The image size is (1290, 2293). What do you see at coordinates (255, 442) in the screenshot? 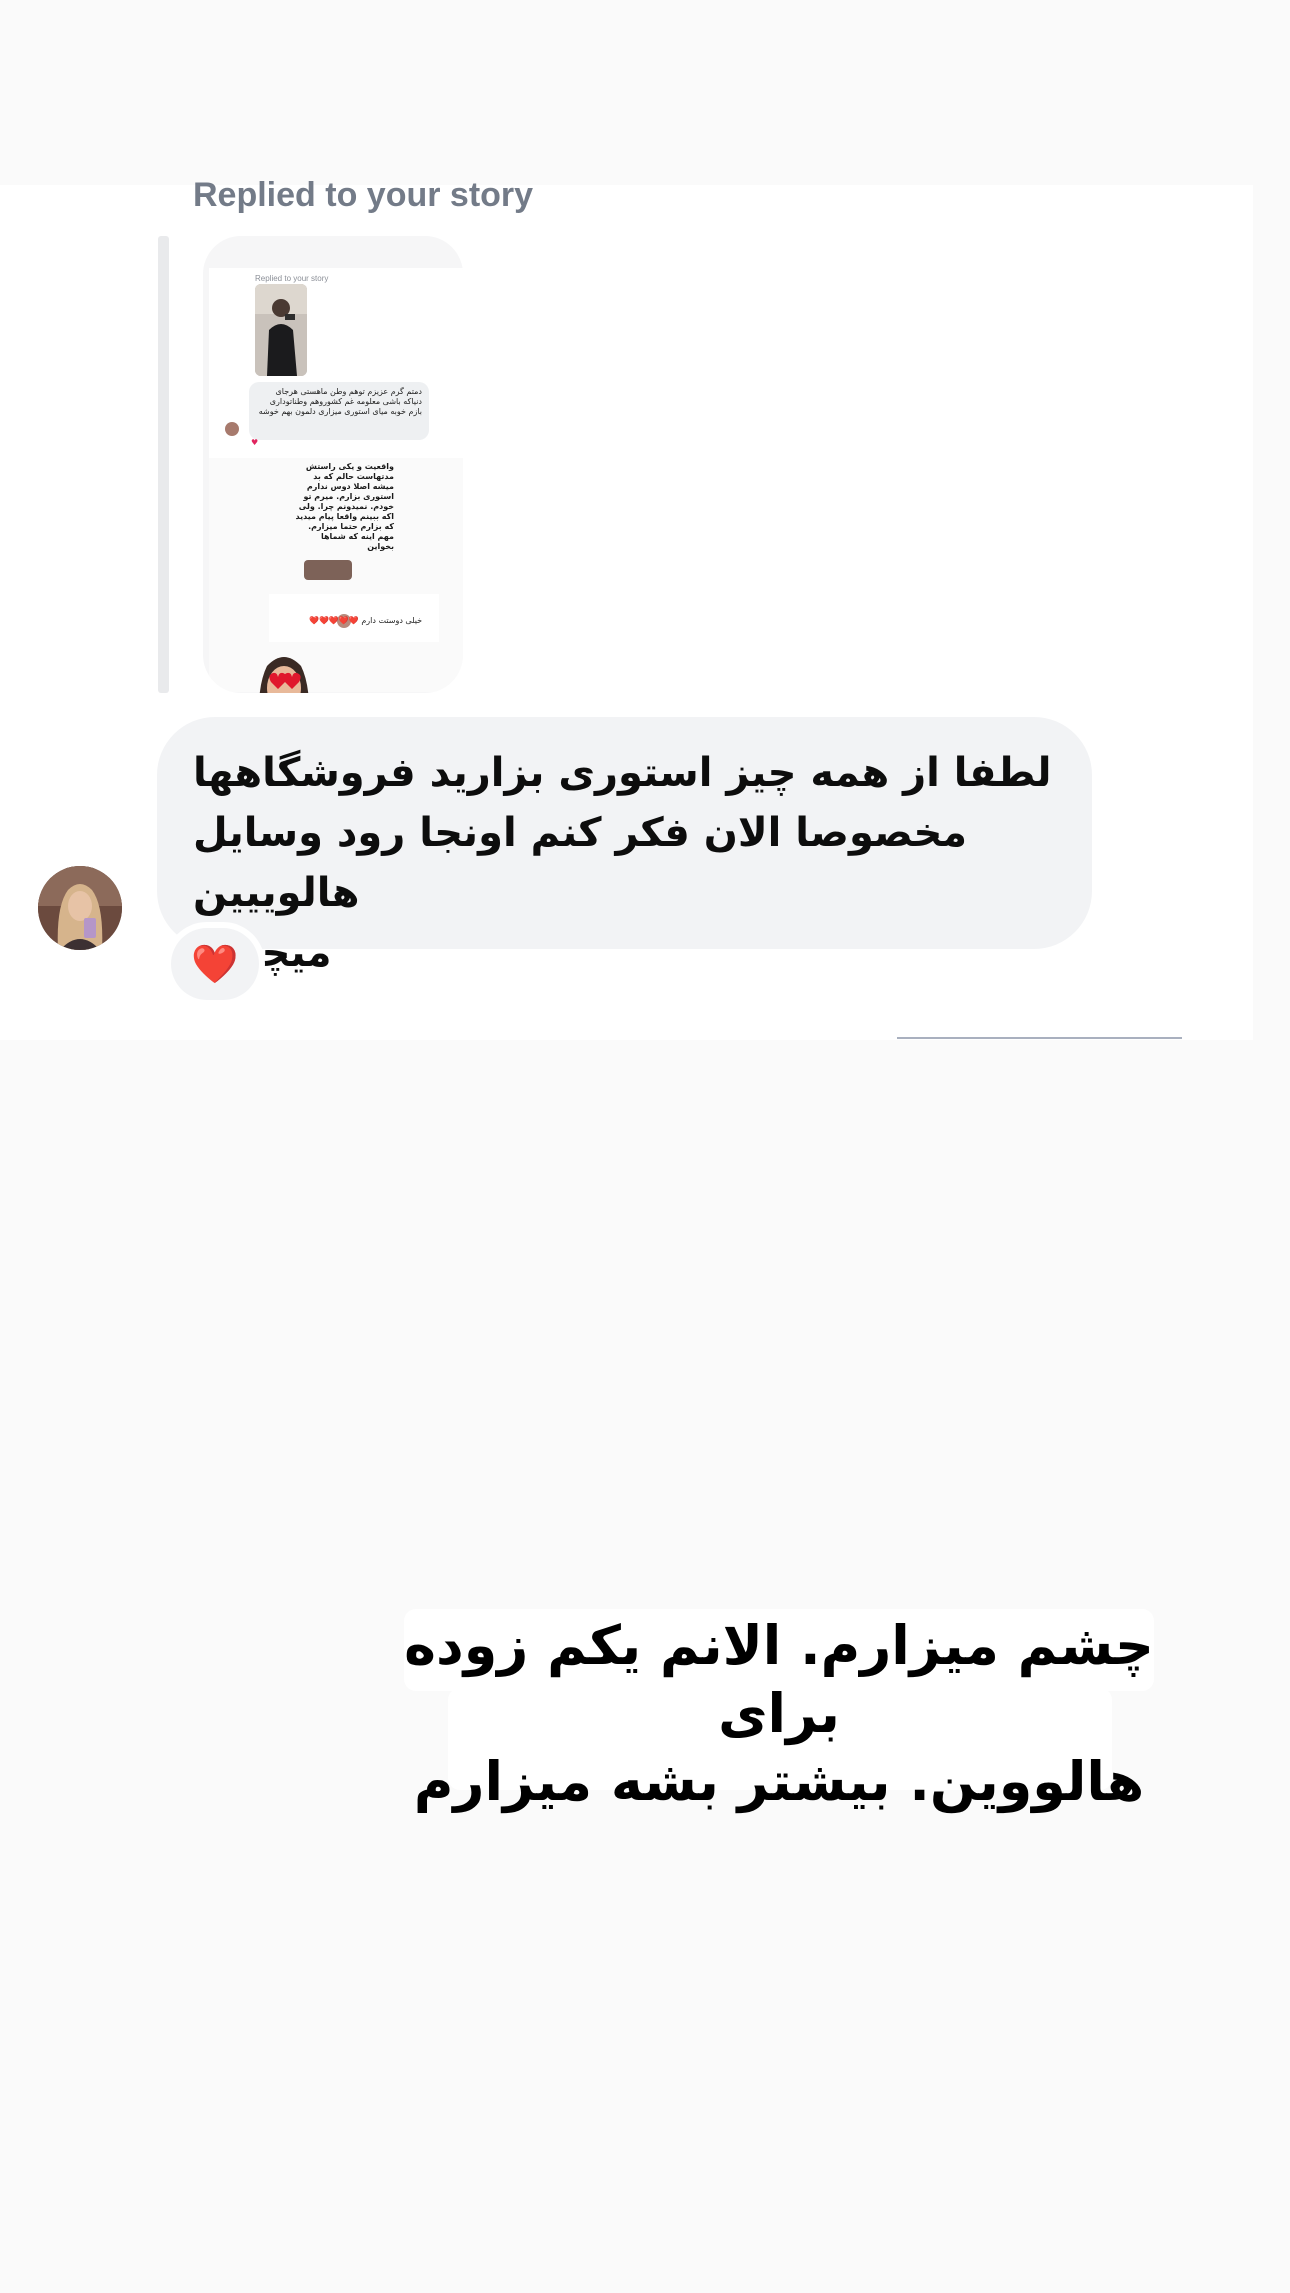
I see `heart-icon: ♥` at bounding box center [255, 442].